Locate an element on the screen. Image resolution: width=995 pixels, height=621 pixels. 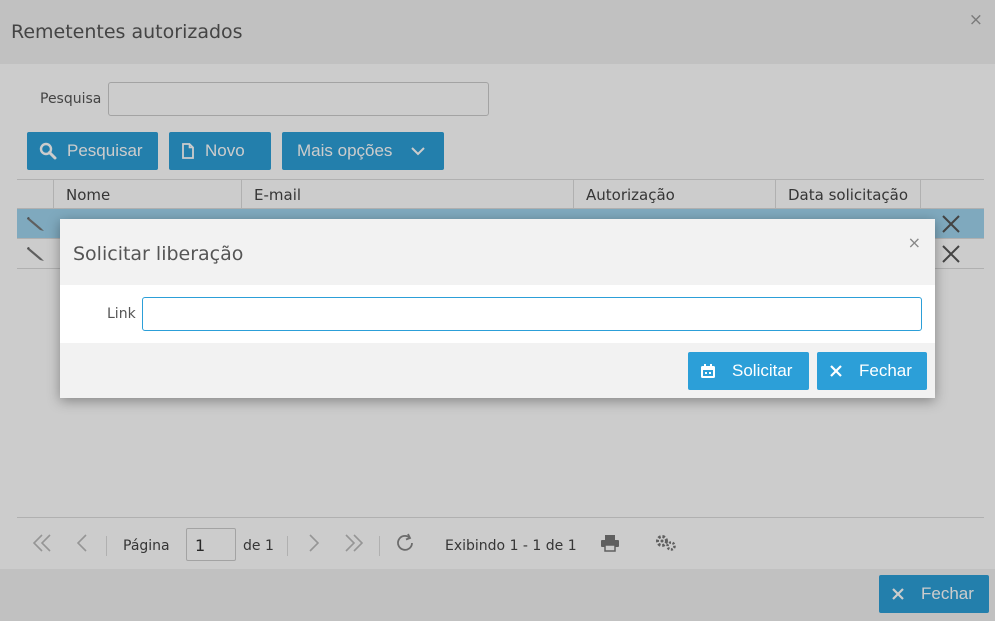
close-icon is located at coordinates (836, 371).